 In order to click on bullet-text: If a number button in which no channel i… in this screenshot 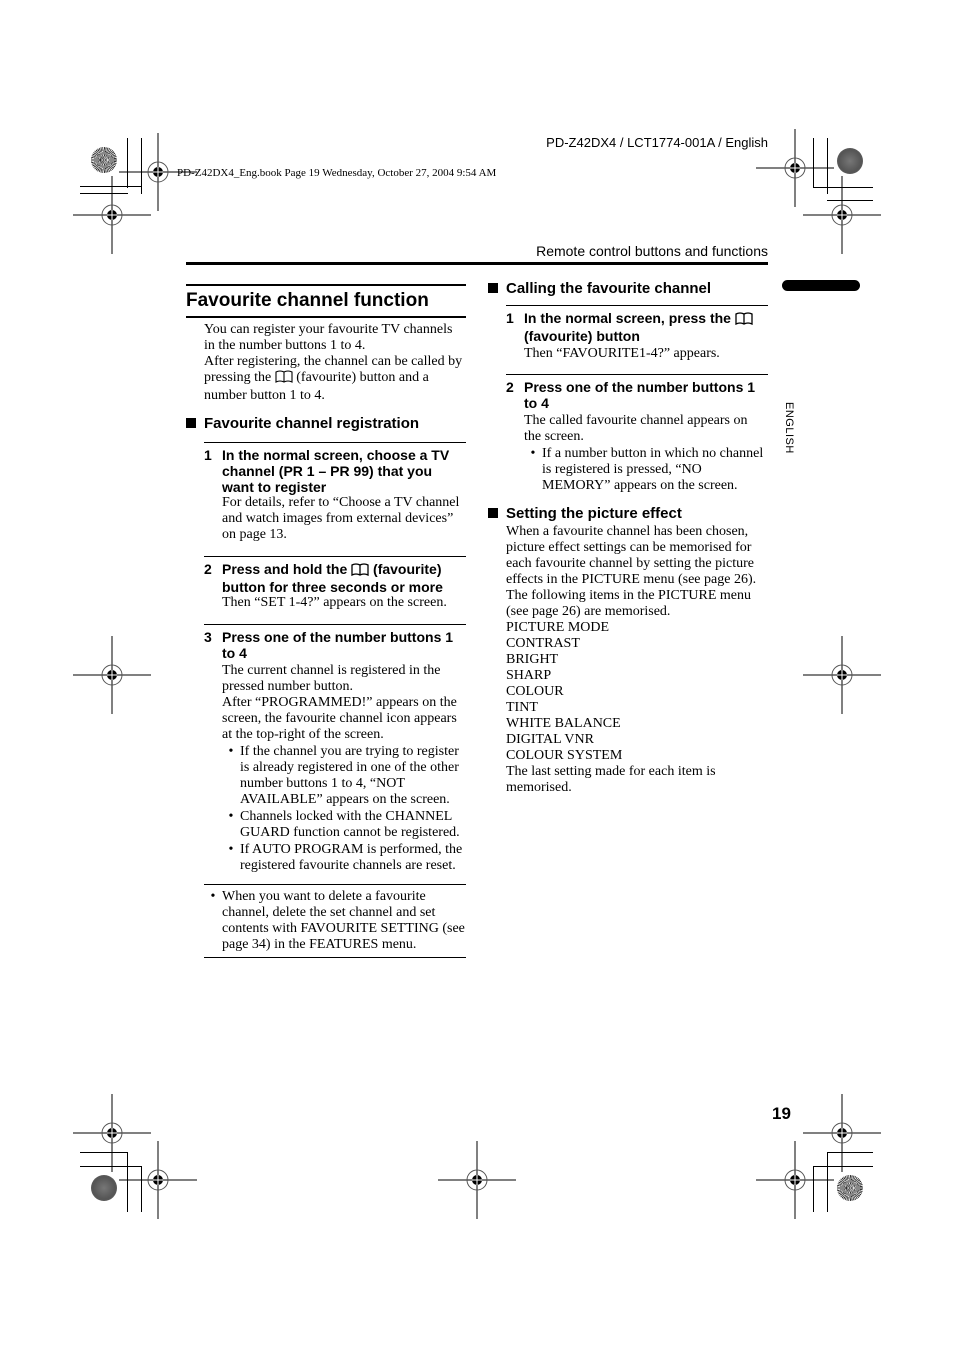, I will do `click(653, 469)`.